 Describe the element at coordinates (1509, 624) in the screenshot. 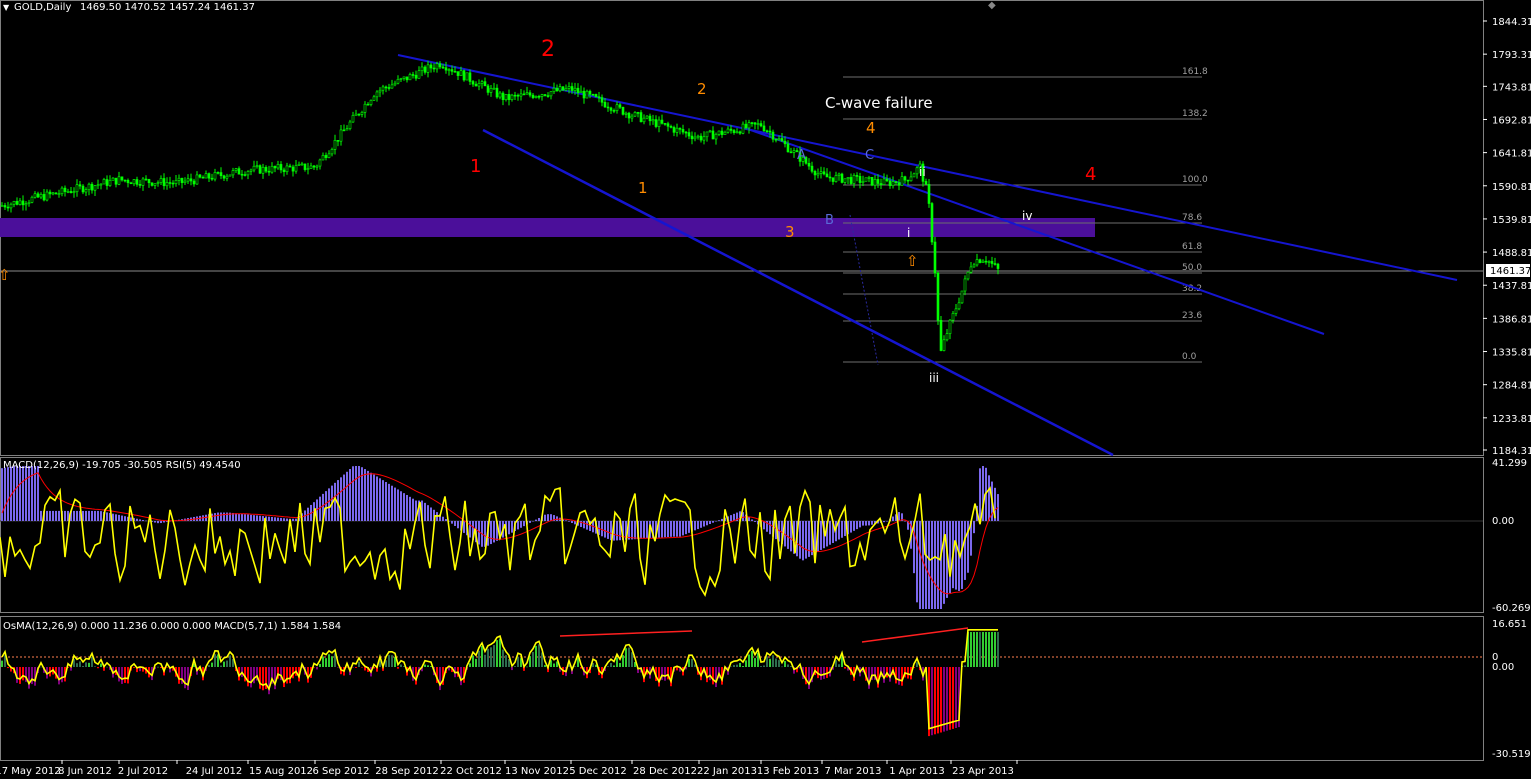

I see `osma-tick-label: 16.651` at that location.